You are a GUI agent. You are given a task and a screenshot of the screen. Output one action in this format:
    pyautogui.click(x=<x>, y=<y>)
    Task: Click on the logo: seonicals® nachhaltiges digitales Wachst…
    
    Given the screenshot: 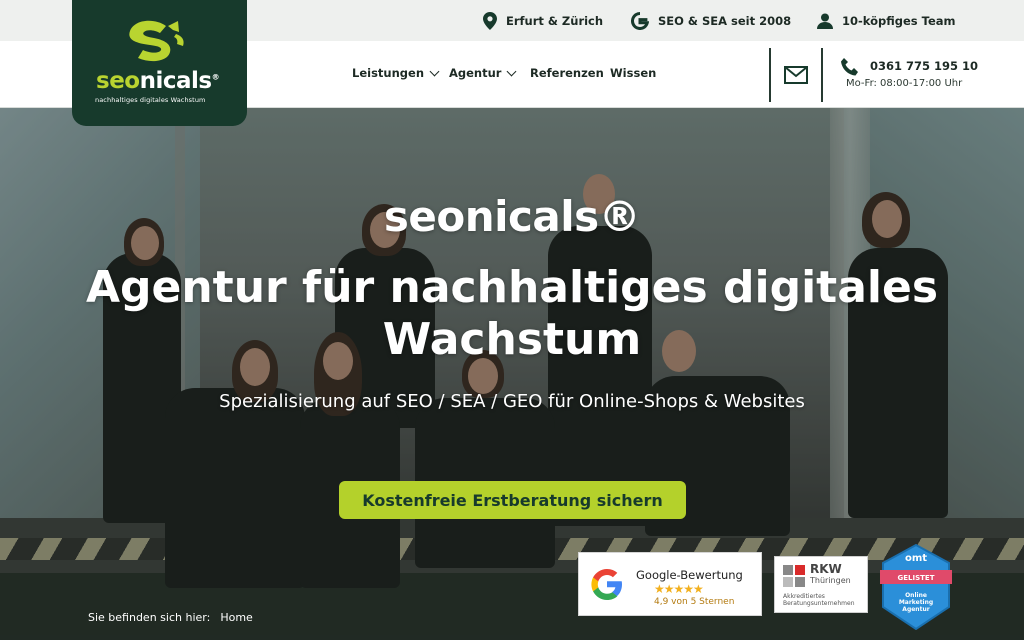 What is the action you would take?
    pyautogui.click(x=159, y=63)
    